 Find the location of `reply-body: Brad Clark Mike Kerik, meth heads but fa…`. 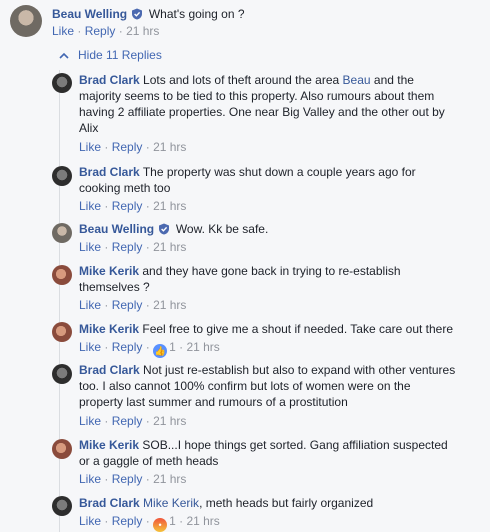

reply-body: Brad Clark Mike Kerik, meth heads but fa… is located at coordinates (279, 503).